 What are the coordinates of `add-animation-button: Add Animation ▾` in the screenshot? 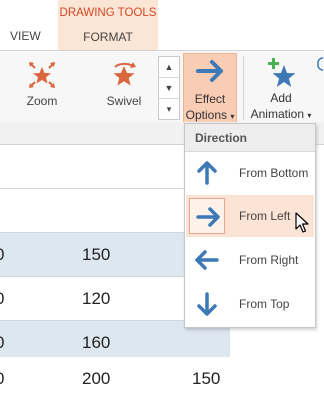 It's located at (281, 88).